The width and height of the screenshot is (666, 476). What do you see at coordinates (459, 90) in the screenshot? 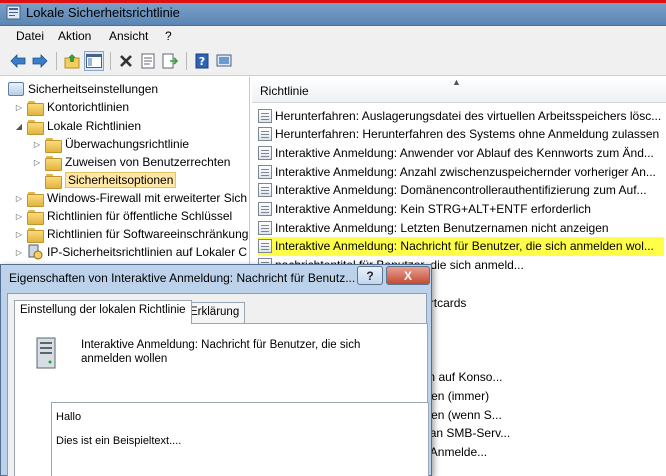
I see `column-header-richtlinie: ▲ Richtlinie` at bounding box center [459, 90].